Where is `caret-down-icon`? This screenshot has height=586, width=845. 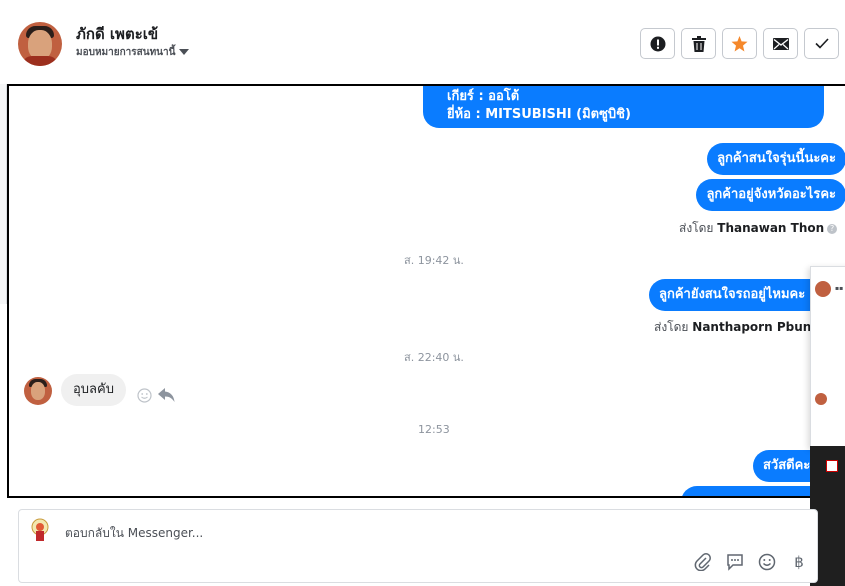
caret-down-icon is located at coordinates (184, 52).